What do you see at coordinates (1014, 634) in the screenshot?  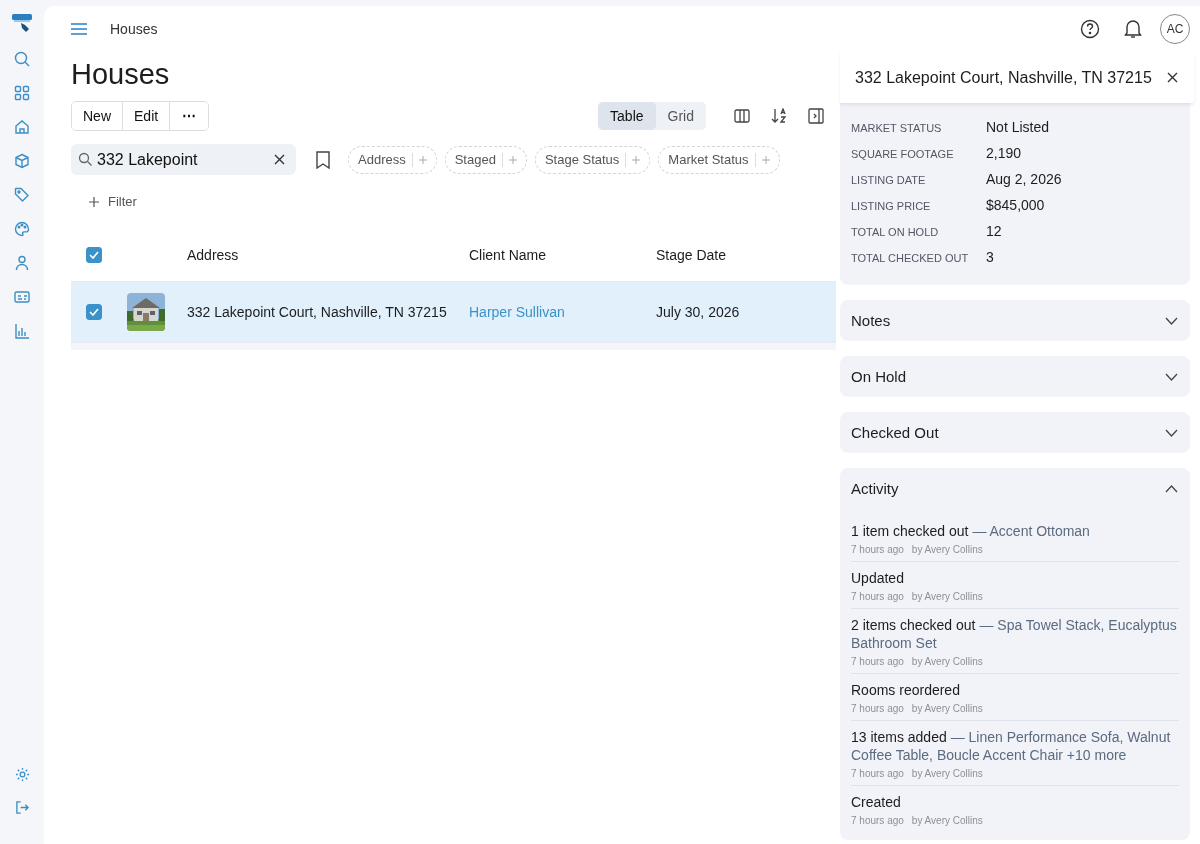 I see `activity-text: 2 items checked out — Spa Towel Stack, Eucalyptus Bathroom Set` at bounding box center [1014, 634].